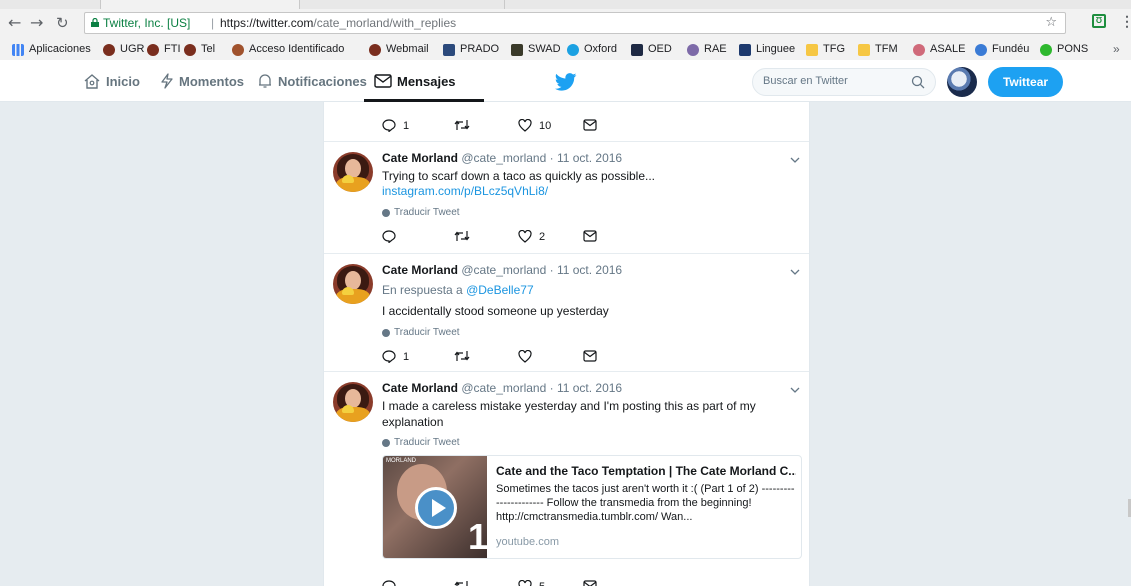 The height and width of the screenshot is (586, 1131). What do you see at coordinates (834, 49) in the screenshot?
I see `bookmark-label: TFG` at bounding box center [834, 49].